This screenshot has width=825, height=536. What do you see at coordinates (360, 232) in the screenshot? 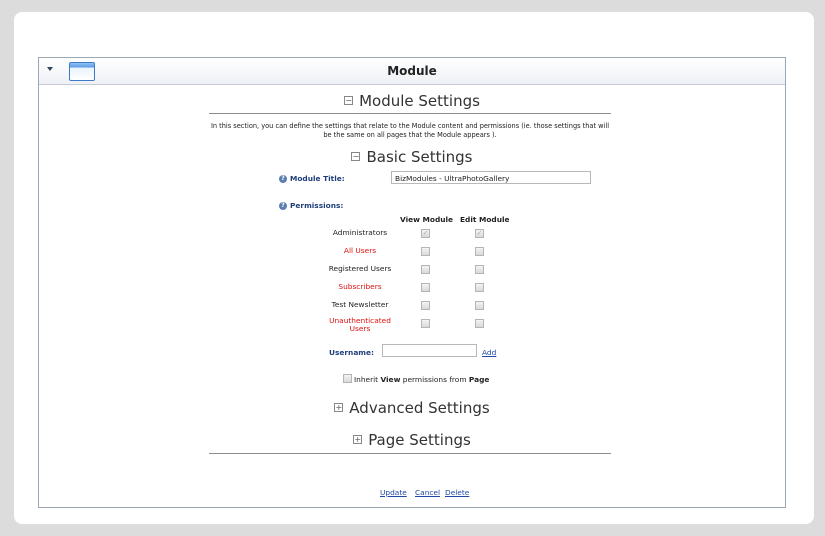
I see `role-name: Administrators` at bounding box center [360, 232].